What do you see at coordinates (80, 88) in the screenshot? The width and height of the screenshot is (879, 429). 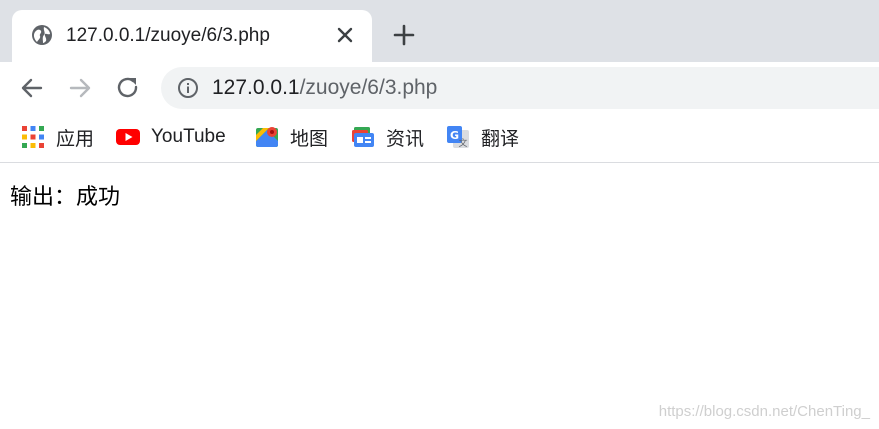 I see `arrow-right-icon` at bounding box center [80, 88].